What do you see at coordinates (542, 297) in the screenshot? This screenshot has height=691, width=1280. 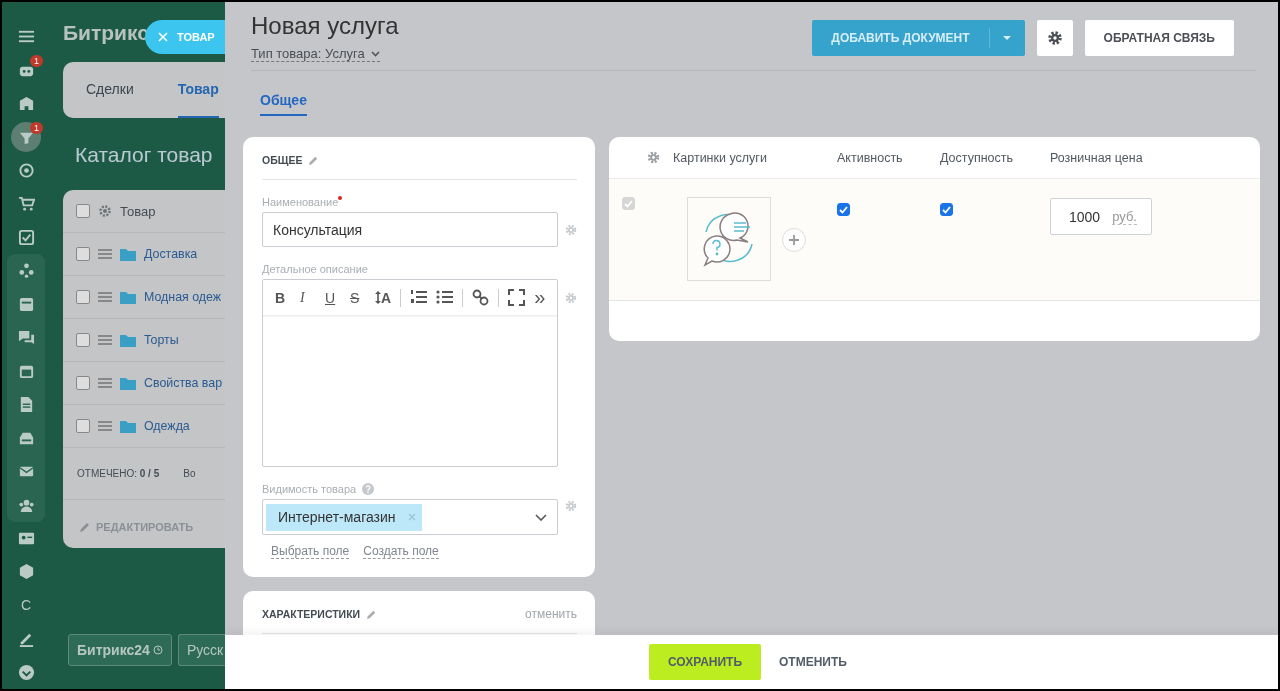 I see `more-button: »` at bounding box center [542, 297].